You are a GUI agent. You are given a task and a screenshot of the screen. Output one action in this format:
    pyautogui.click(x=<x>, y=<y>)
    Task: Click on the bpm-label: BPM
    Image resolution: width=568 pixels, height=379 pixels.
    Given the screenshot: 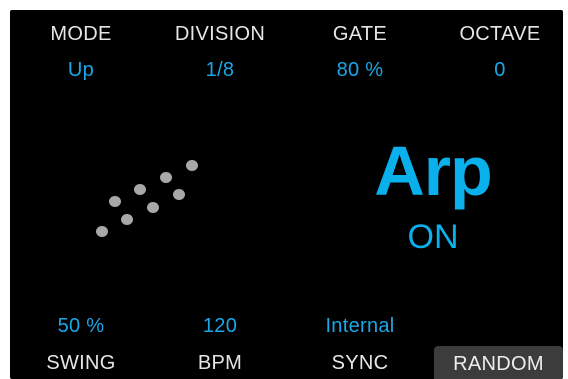 What is the action you would take?
    pyautogui.click(x=220, y=363)
    